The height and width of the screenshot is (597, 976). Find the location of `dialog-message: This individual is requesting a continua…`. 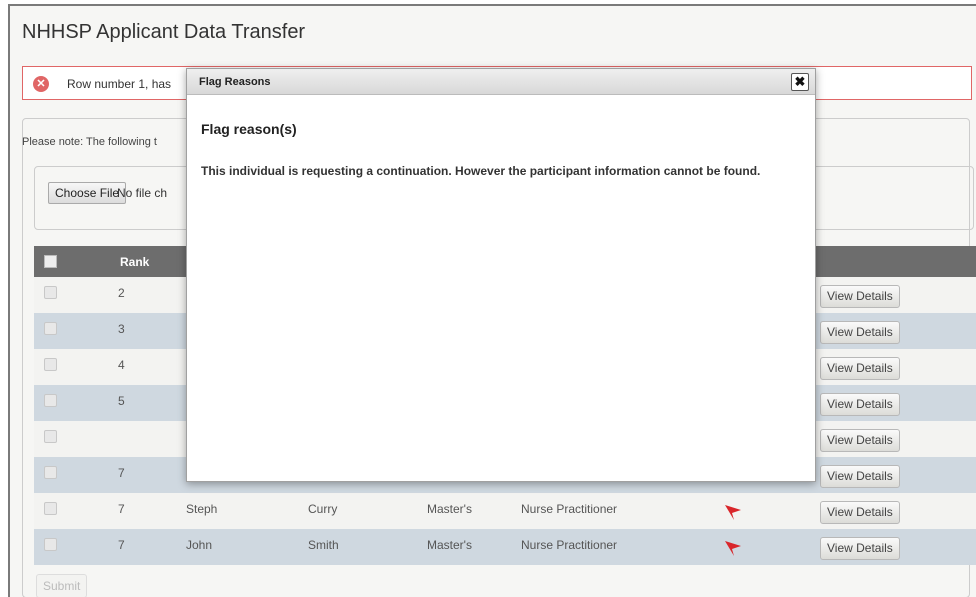

dialog-message: This individual is requesting a continua… is located at coordinates (481, 171).